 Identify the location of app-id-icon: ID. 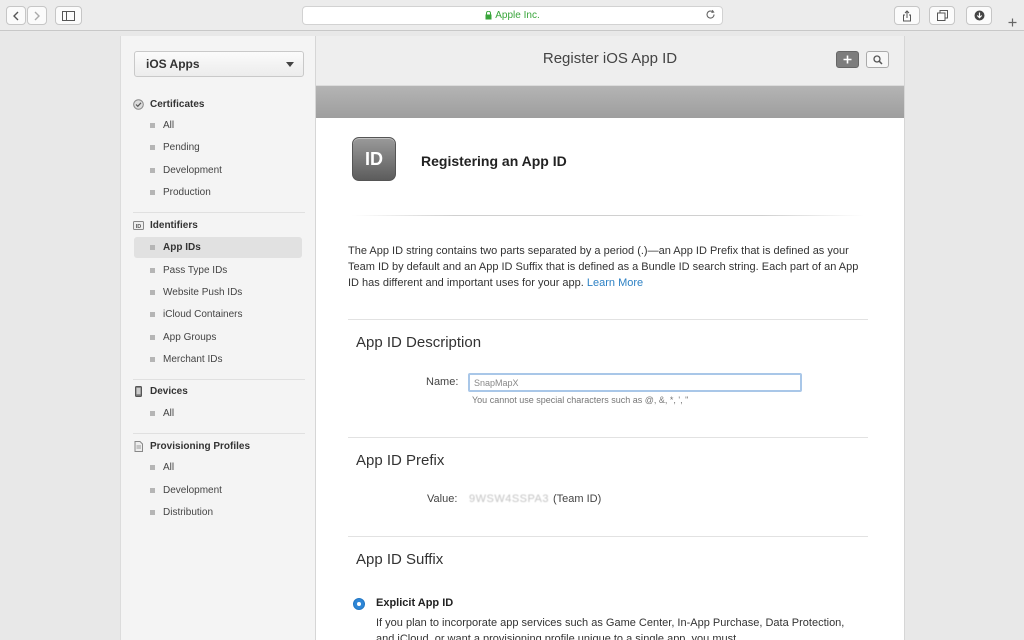
(374, 159).